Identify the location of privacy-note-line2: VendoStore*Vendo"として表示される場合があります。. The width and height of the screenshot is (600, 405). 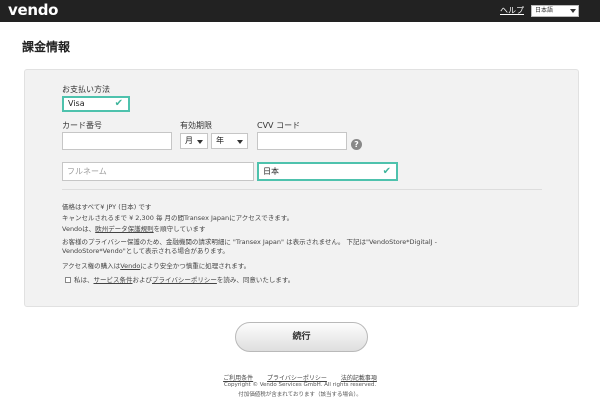
(145, 251).